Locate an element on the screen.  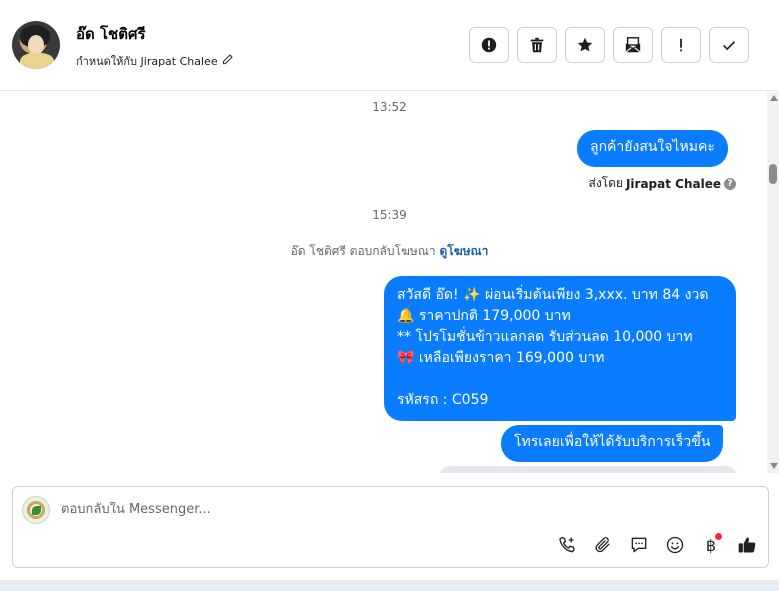
mark-done-button is located at coordinates (729, 45).